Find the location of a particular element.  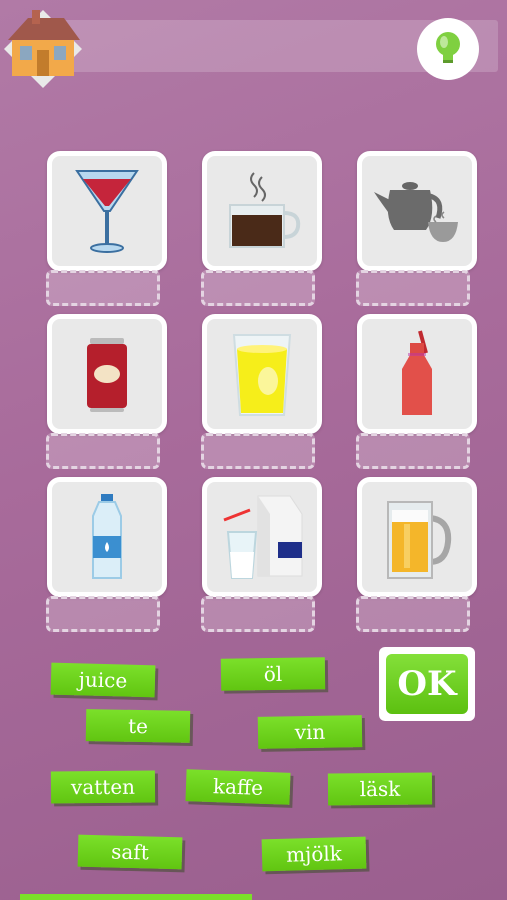

card-coffee is located at coordinates (262, 211).